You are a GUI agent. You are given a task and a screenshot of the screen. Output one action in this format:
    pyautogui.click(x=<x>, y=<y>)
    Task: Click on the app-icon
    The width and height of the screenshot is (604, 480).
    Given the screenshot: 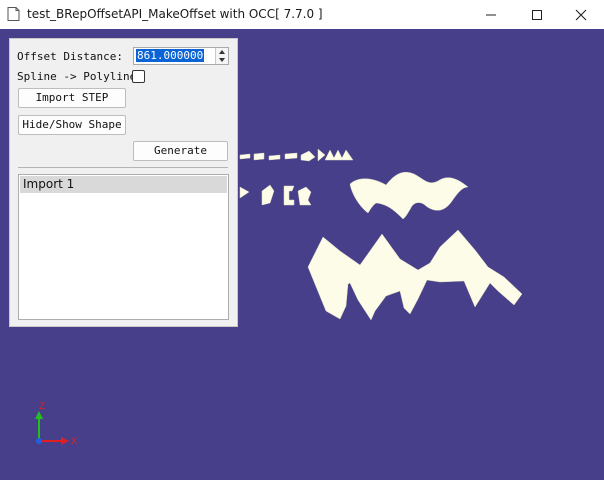 What is the action you would take?
    pyautogui.click(x=13, y=14)
    